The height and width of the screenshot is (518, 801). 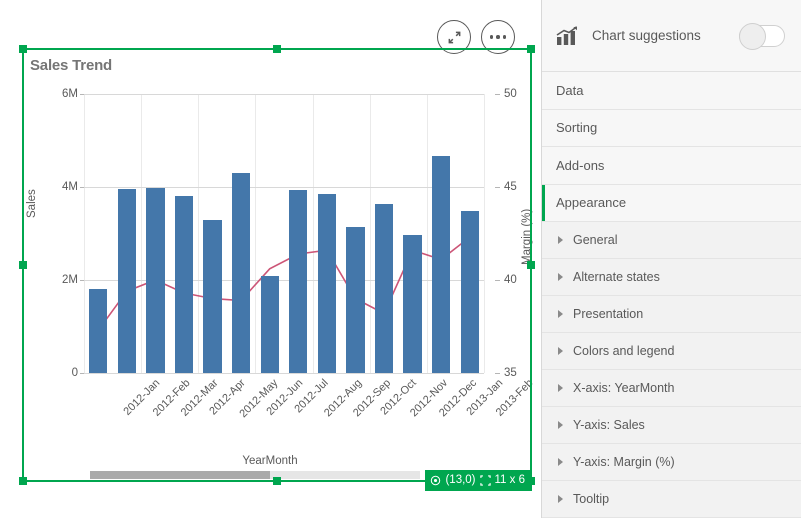 I want to click on gridline-horizontal, so click(x=284, y=373).